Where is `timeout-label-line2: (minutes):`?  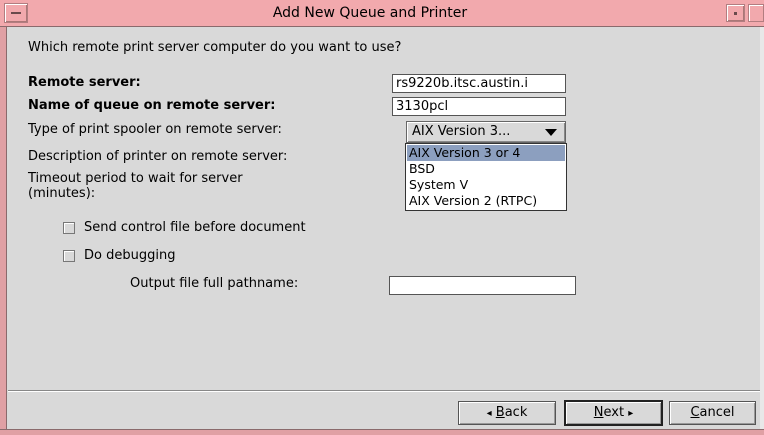 timeout-label-line2: (minutes): is located at coordinates (62, 193).